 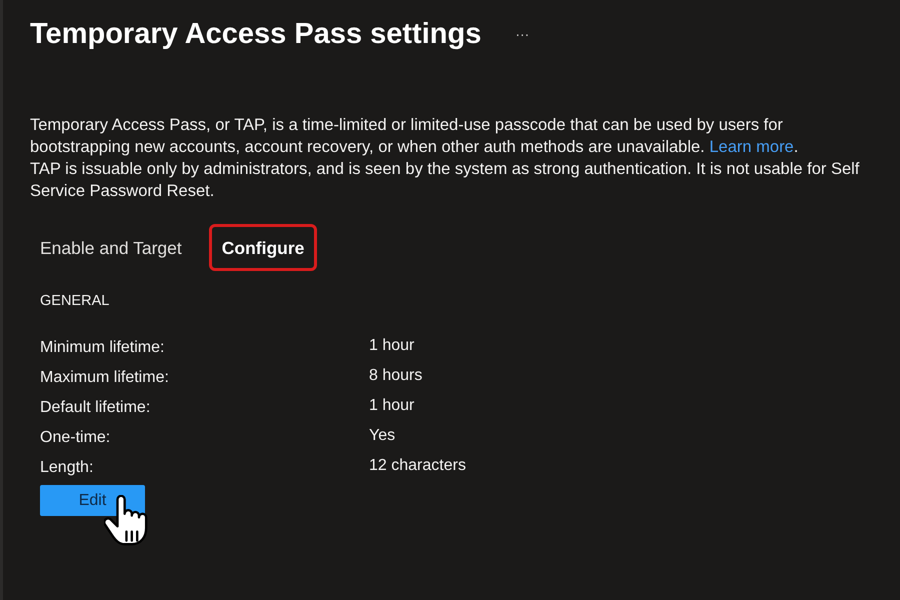 I want to click on tab: Configure, so click(x=263, y=247).